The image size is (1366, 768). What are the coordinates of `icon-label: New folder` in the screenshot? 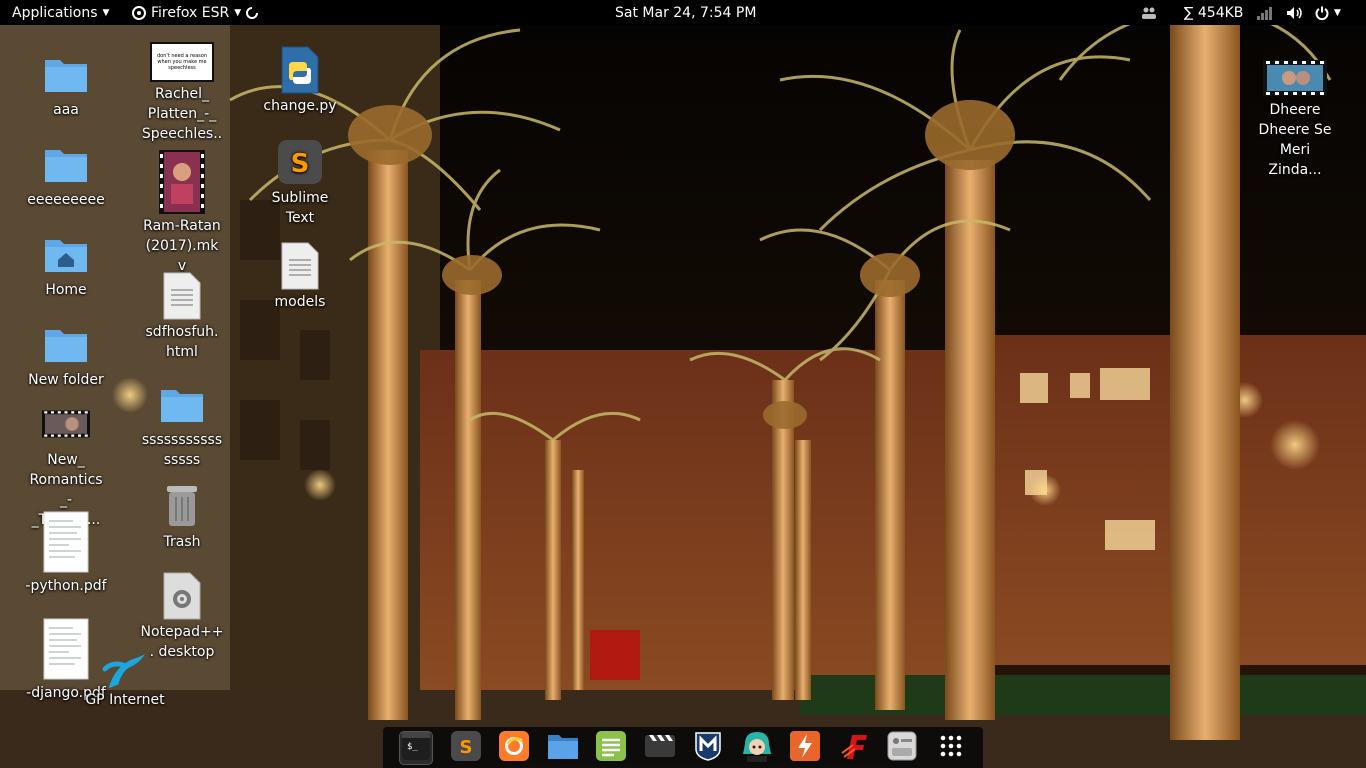 It's located at (66, 380).